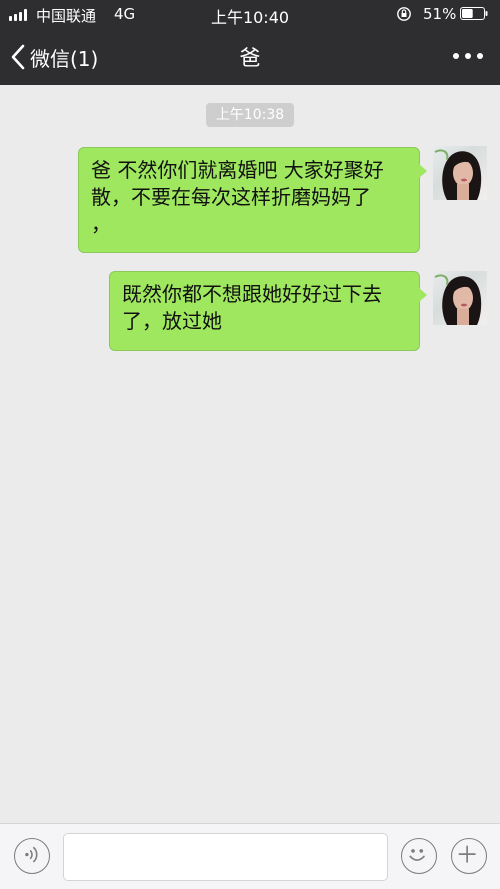  What do you see at coordinates (468, 56) in the screenshot?
I see `more-button` at bounding box center [468, 56].